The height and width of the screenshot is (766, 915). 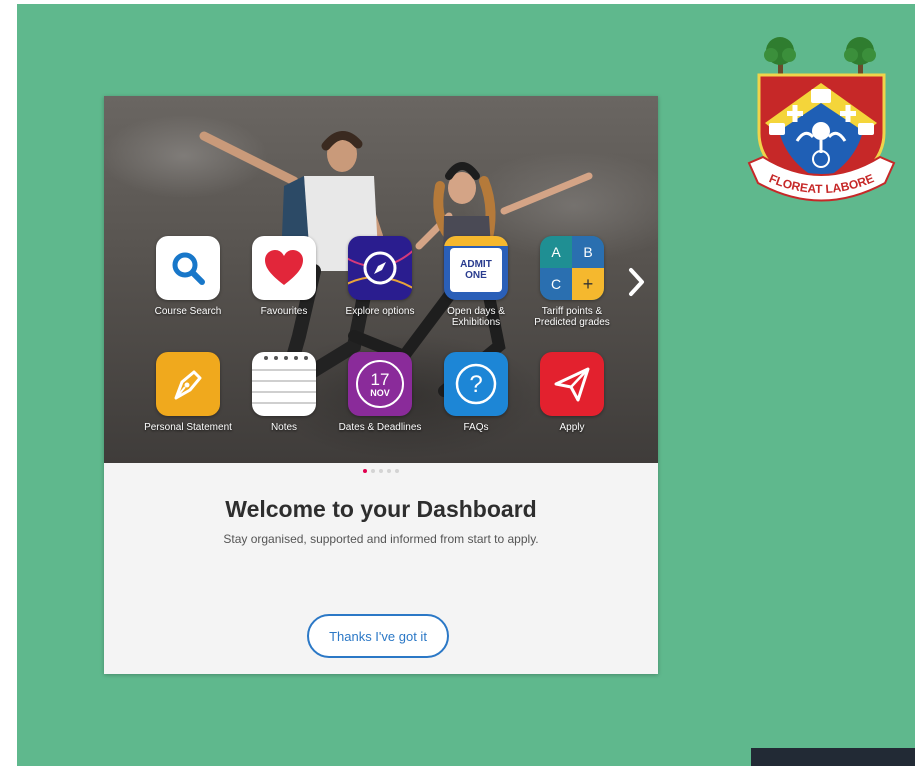 I want to click on search-icon, so click(x=188, y=268).